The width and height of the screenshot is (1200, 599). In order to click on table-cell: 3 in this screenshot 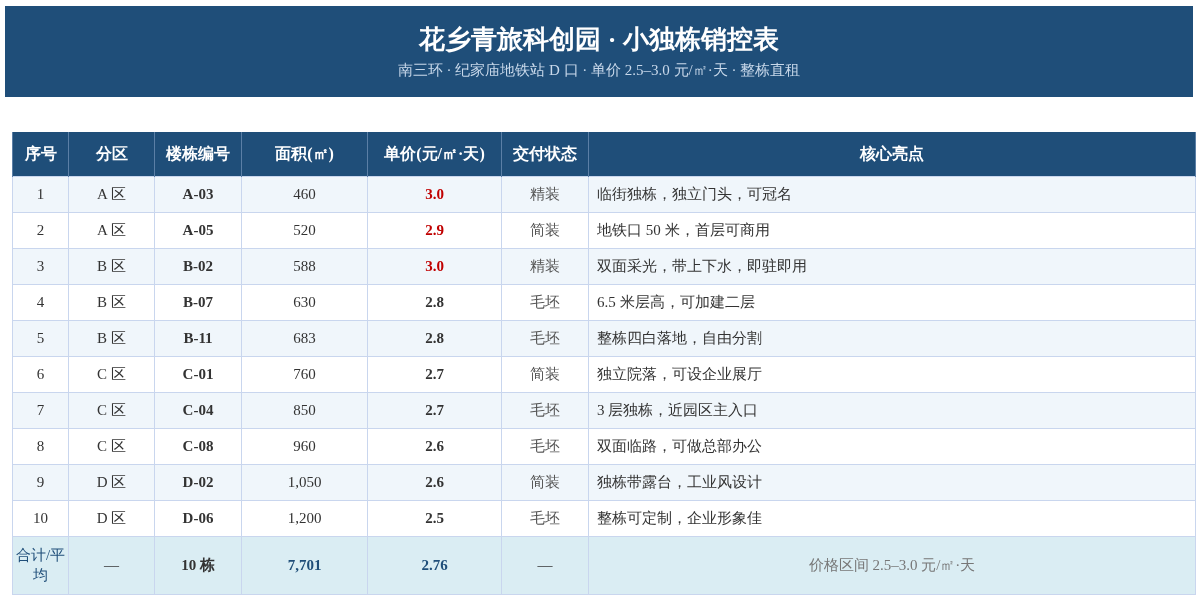, I will do `click(40, 266)`.